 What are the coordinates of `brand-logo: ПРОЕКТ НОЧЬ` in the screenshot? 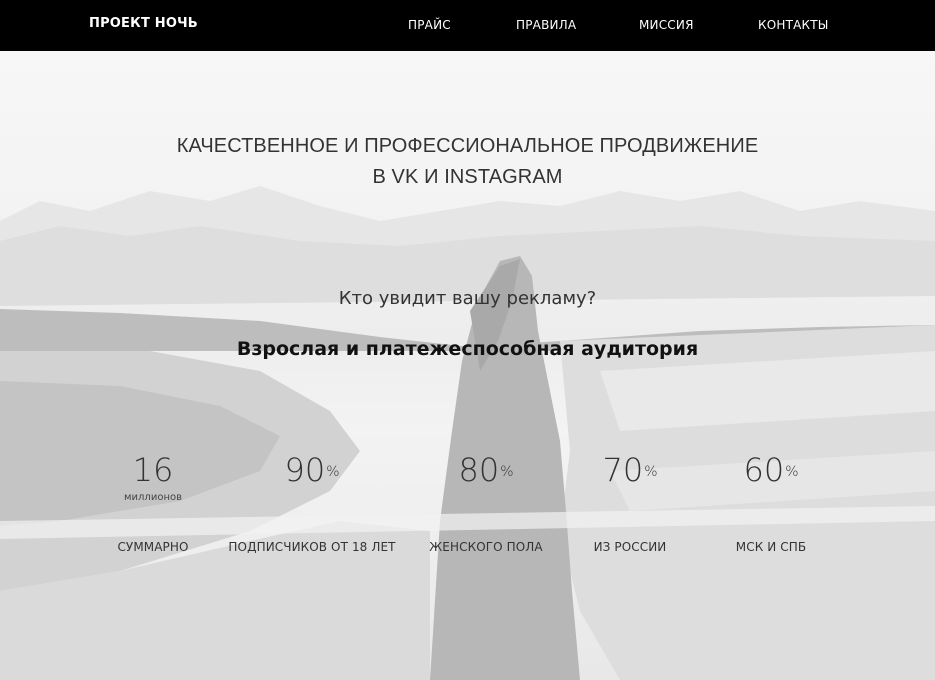 It's located at (143, 23).